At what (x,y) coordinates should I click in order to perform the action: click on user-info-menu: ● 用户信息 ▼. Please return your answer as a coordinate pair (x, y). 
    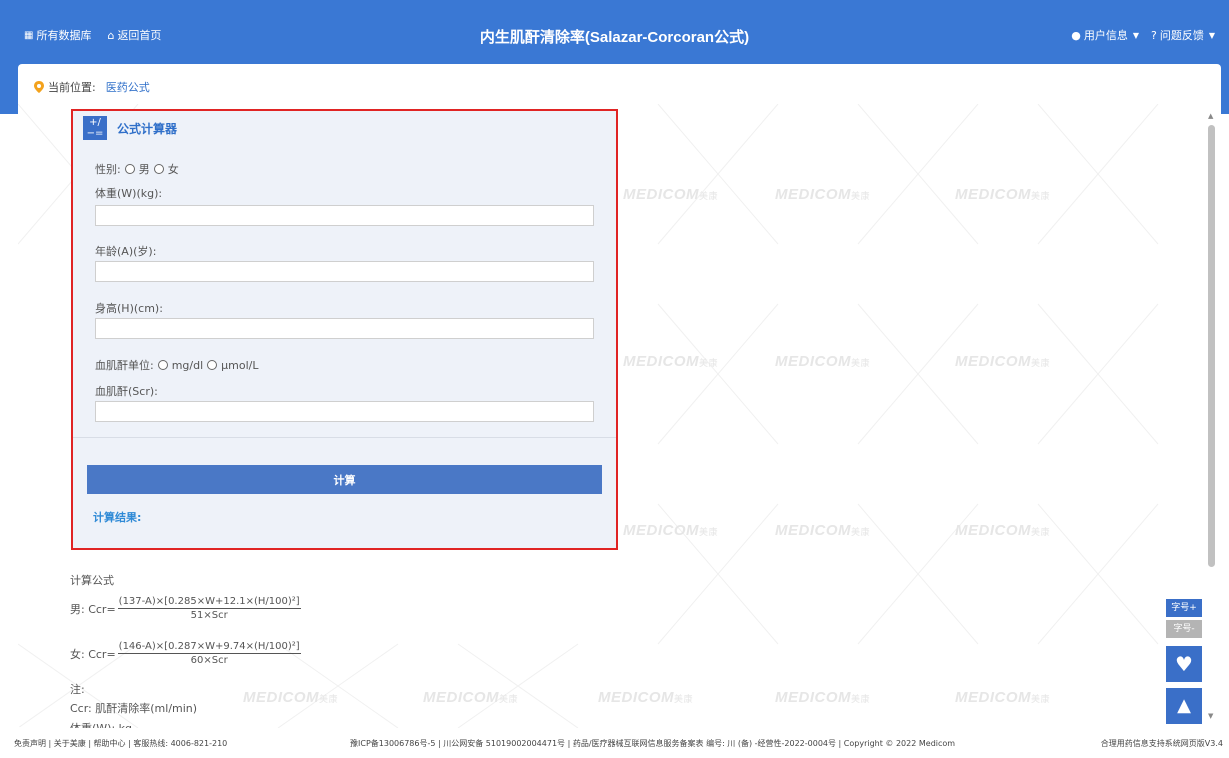
    Looking at the image, I should click on (1105, 35).